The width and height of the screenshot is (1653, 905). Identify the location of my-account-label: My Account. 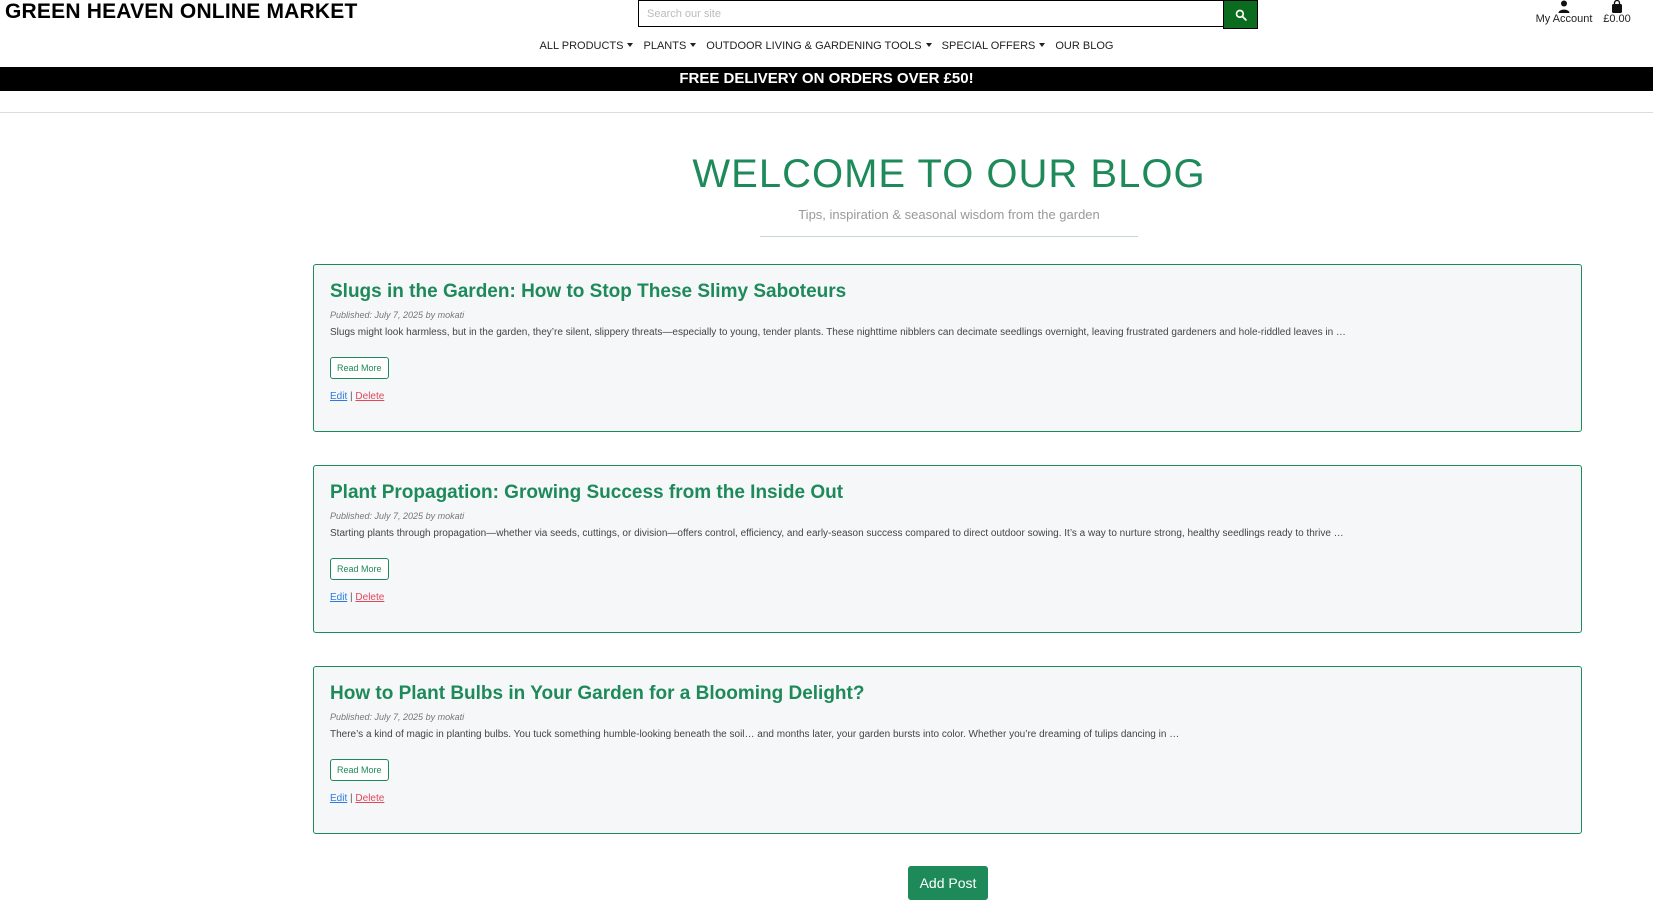
(1564, 19).